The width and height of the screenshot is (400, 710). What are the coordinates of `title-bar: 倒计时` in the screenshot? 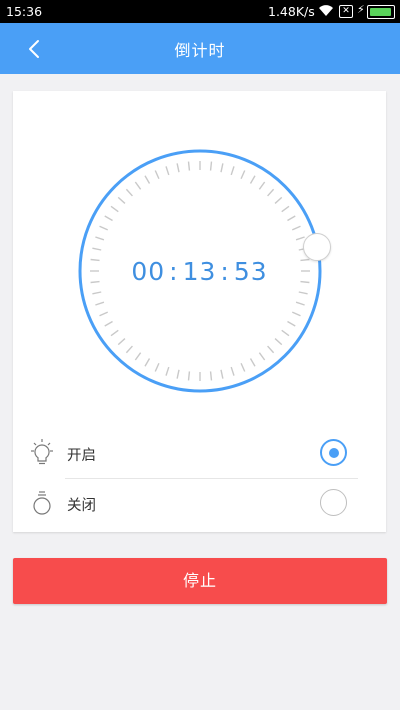 It's located at (200, 48).